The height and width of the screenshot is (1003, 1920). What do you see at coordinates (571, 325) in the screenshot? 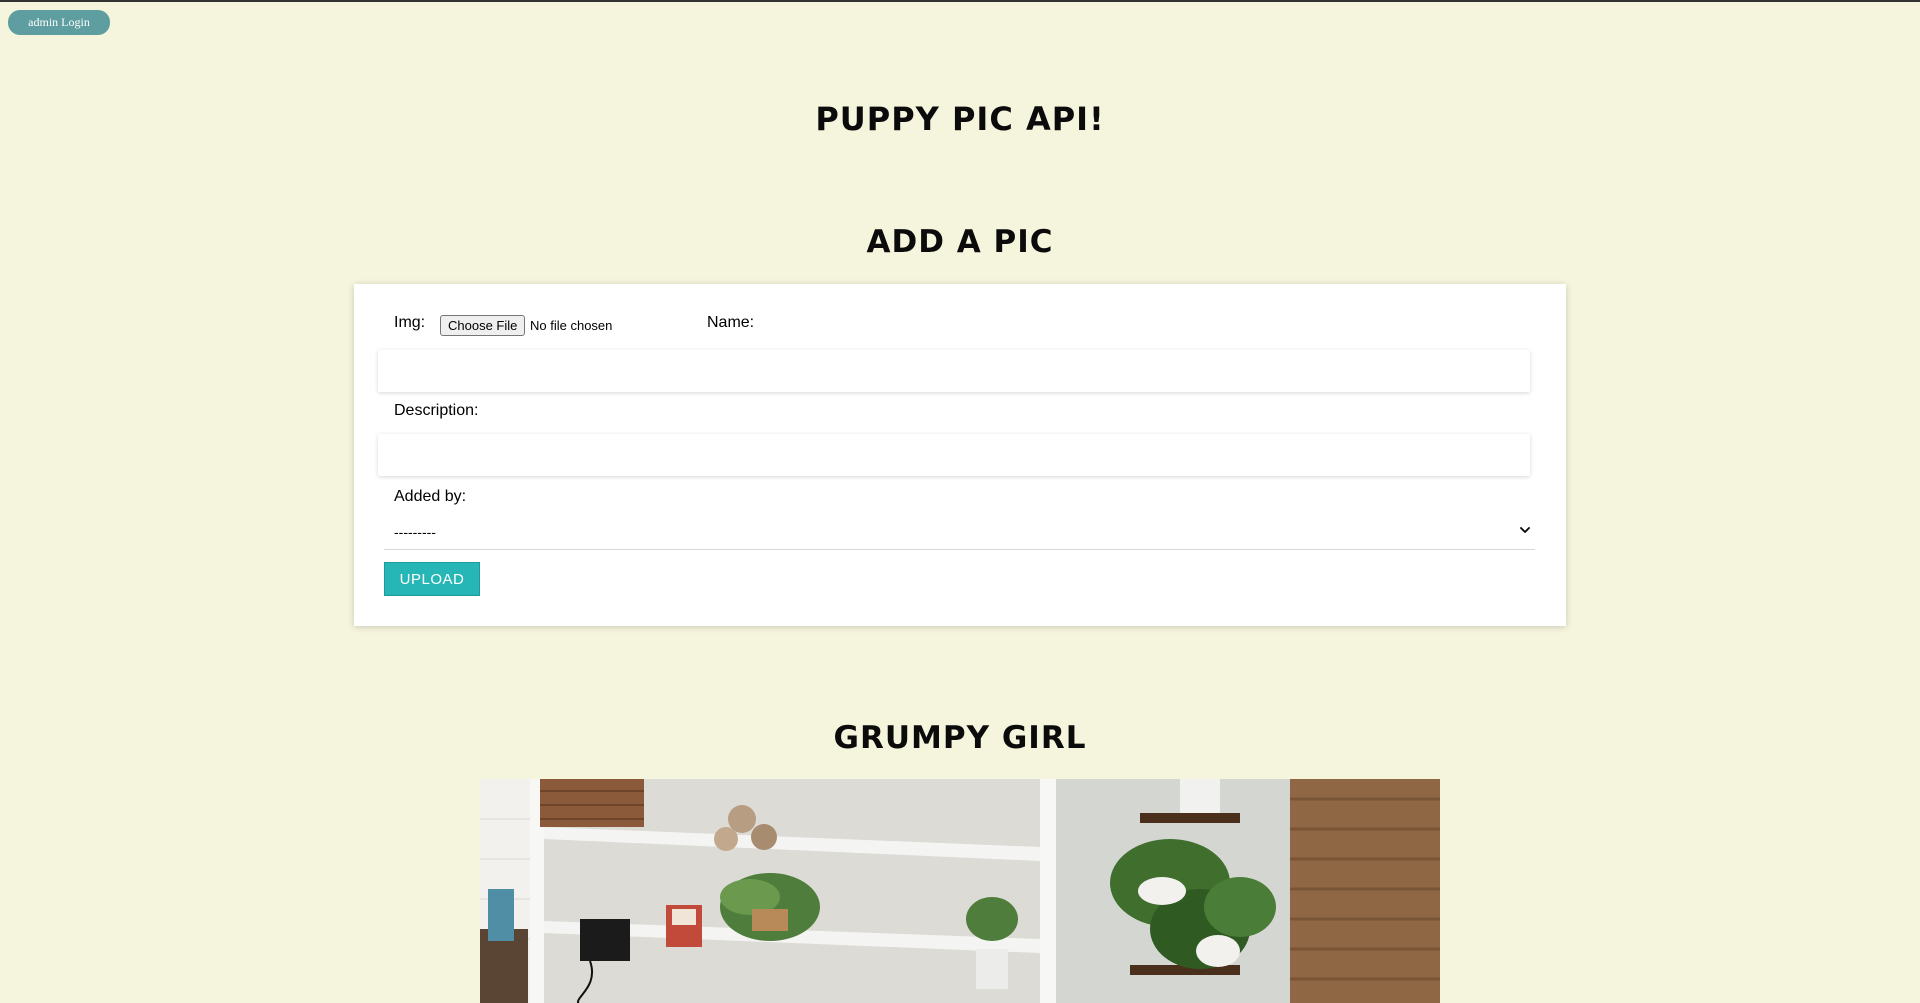
I see `file-status-text: No file chosen` at bounding box center [571, 325].